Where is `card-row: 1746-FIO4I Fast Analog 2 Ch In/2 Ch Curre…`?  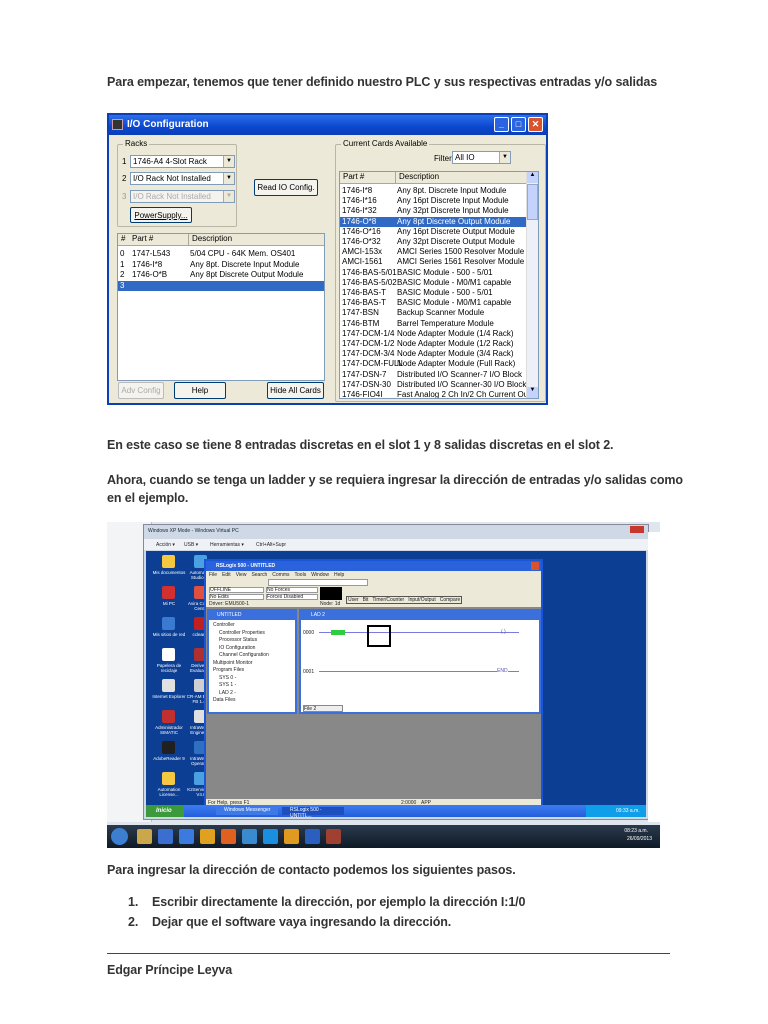
card-row: 1746-FIO4I Fast Analog 2 Ch In/2 Ch Curre… is located at coordinates (435, 394).